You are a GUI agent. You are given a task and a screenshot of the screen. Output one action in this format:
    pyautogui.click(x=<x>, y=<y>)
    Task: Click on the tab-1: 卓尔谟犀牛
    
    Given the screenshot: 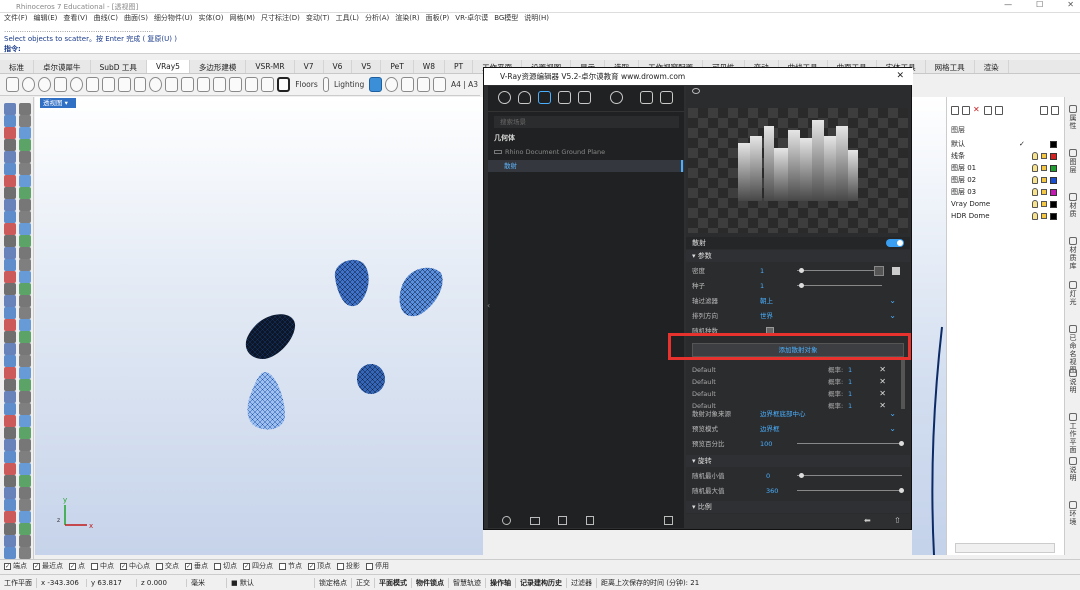 What is the action you would take?
    pyautogui.click(x=62, y=66)
    